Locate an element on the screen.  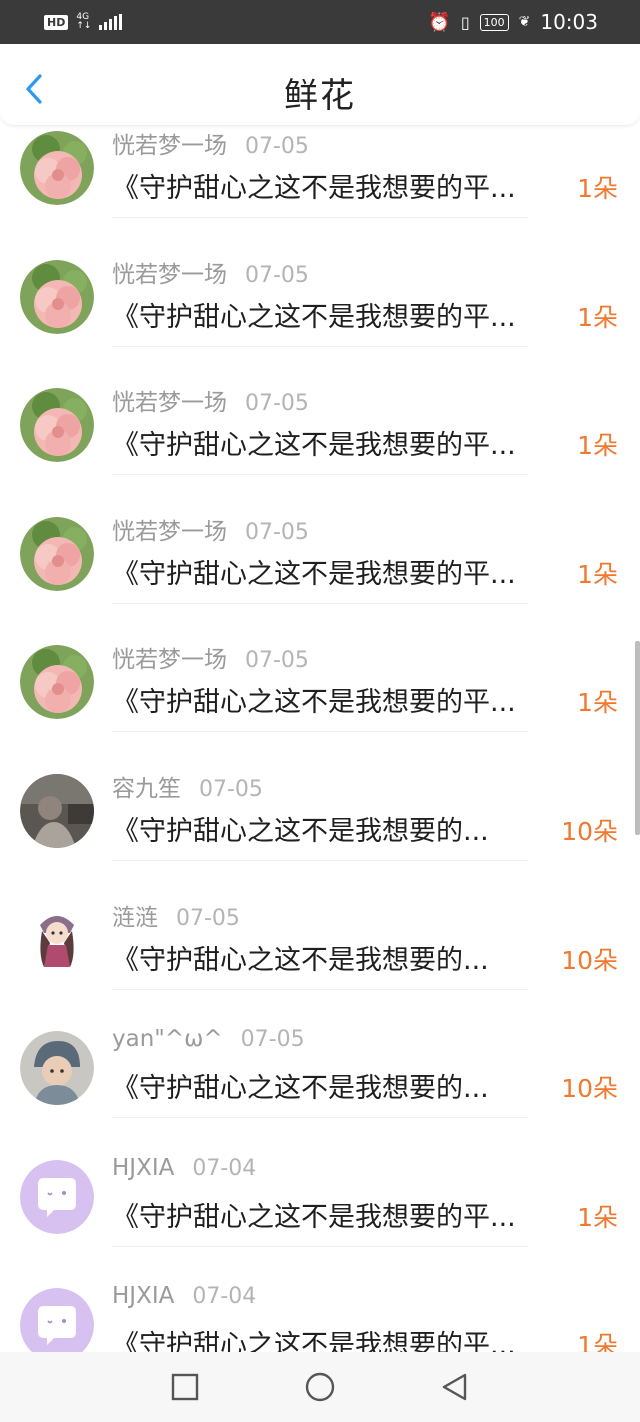
system-nav-bar is located at coordinates (320, 1387).